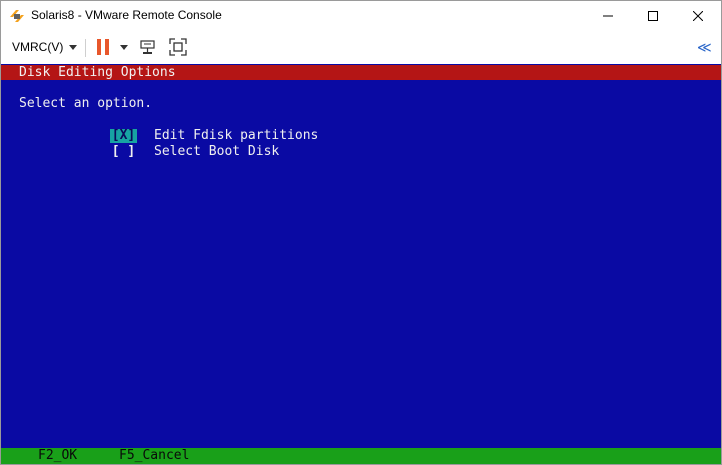 This screenshot has height=465, width=722. What do you see at coordinates (126, 15) in the screenshot?
I see `window-title: Solaris8 - VMware Remote Console` at bounding box center [126, 15].